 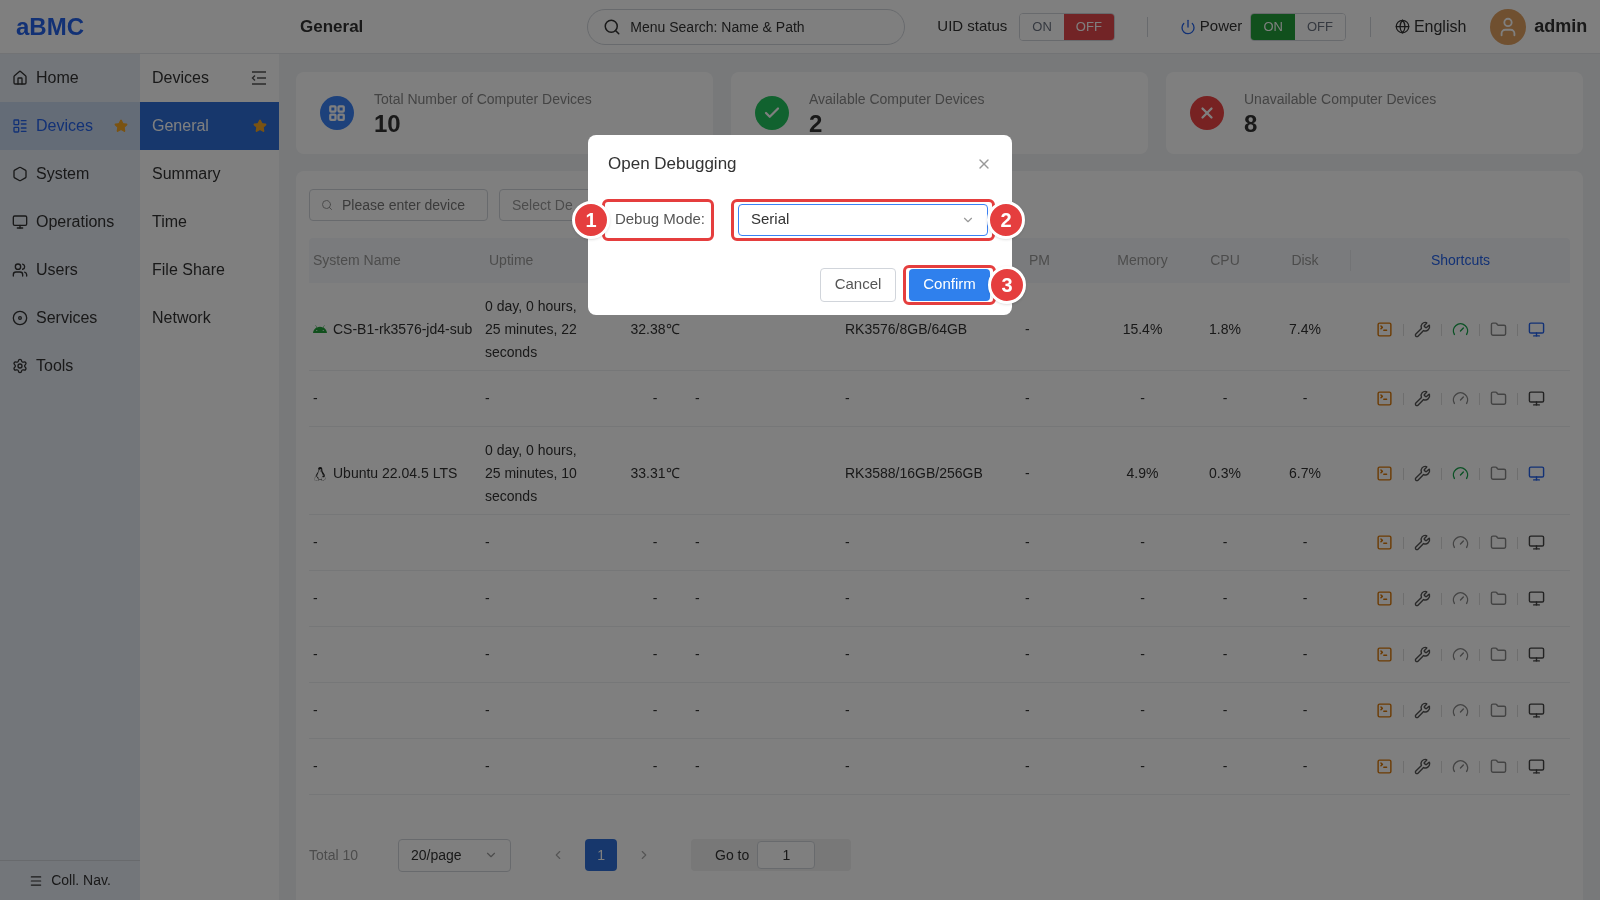 What do you see at coordinates (455, 855) in the screenshot?
I see `page-size-select: 20/page` at bounding box center [455, 855].